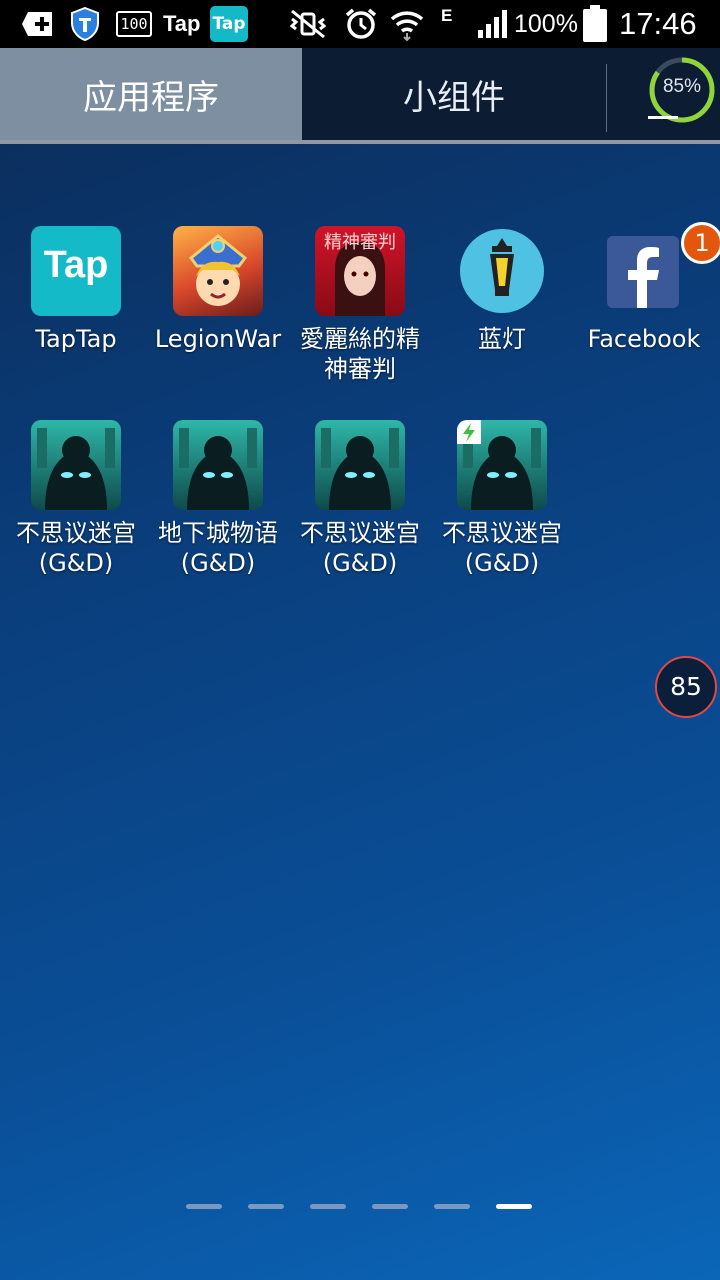 Image resolution: width=720 pixels, height=1280 pixels. I want to click on add-icon, so click(39, 24).